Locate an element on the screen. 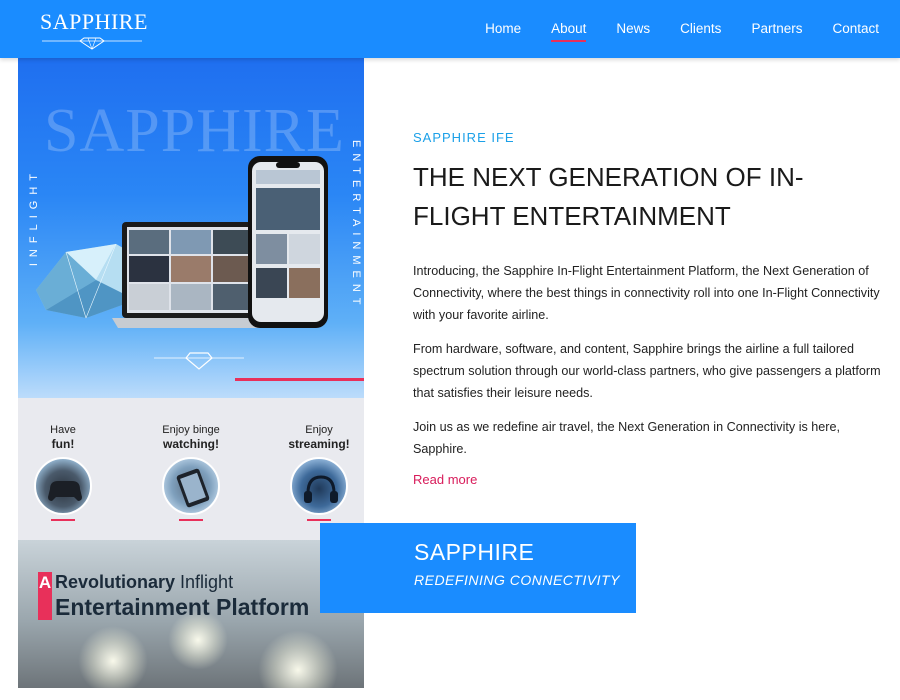 The image size is (900, 700). feature-label-bold: watching! is located at coordinates (191, 444).